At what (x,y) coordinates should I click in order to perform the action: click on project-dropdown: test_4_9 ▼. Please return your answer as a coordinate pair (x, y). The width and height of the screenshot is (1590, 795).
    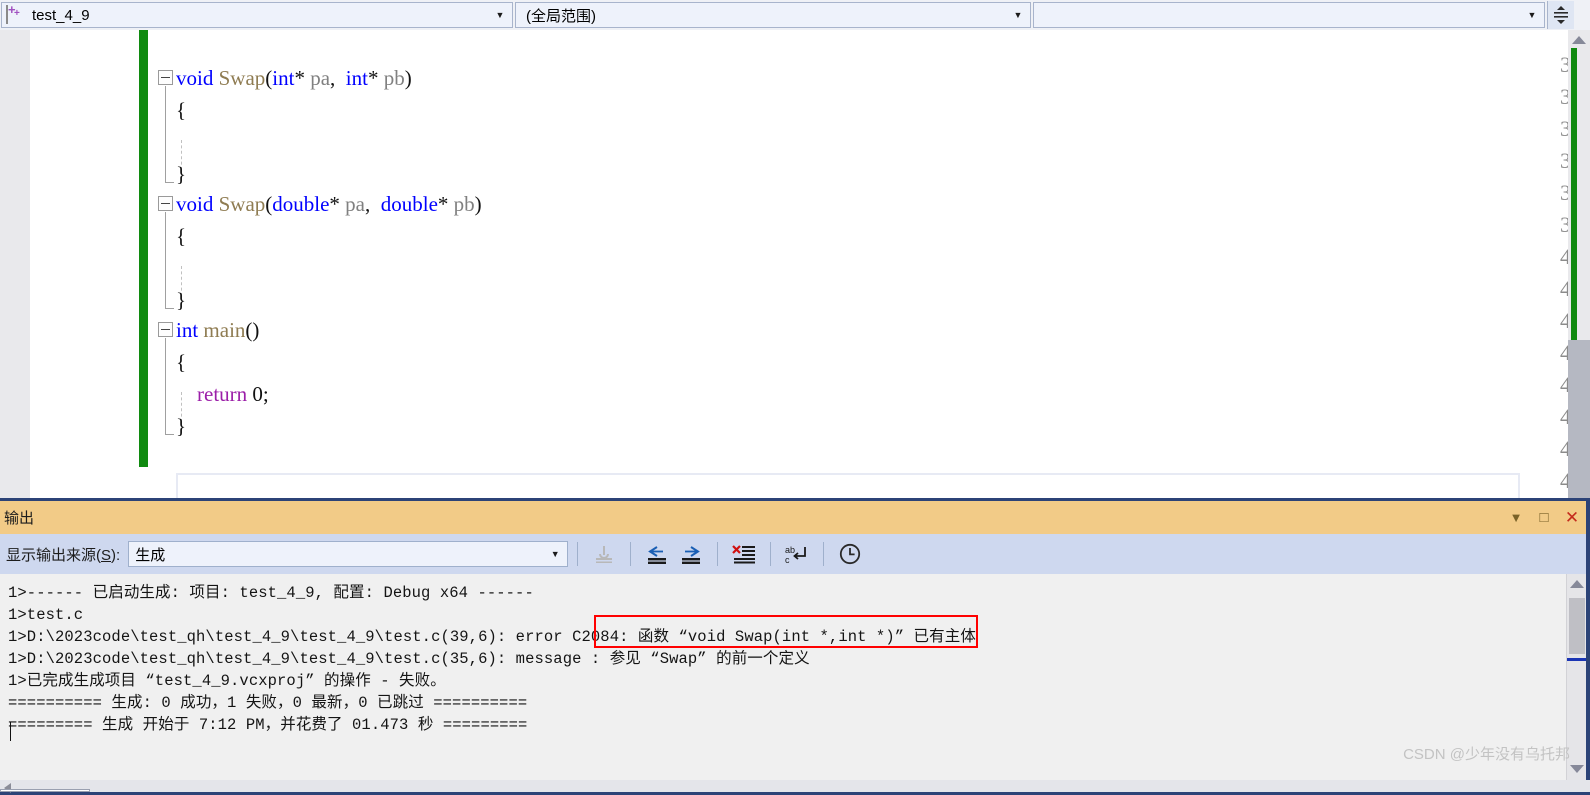
    Looking at the image, I should click on (257, 15).